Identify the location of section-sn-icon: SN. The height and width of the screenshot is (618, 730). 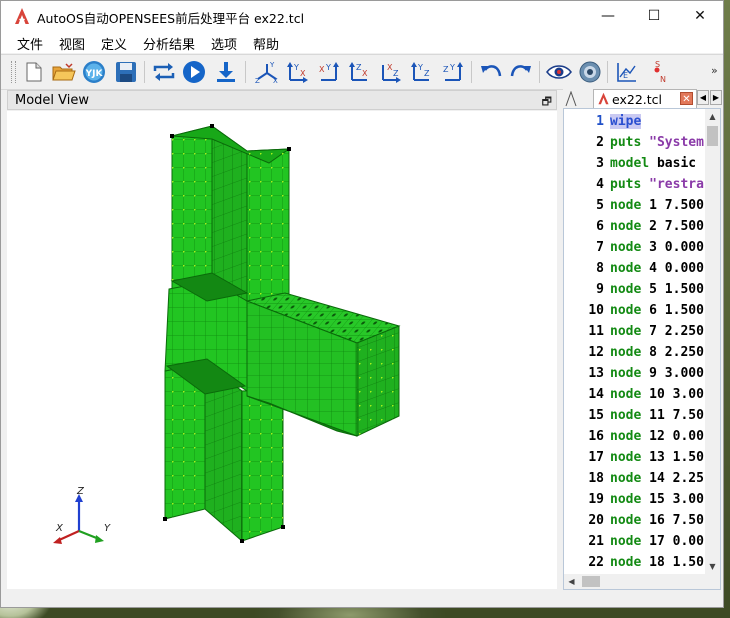
(660, 72).